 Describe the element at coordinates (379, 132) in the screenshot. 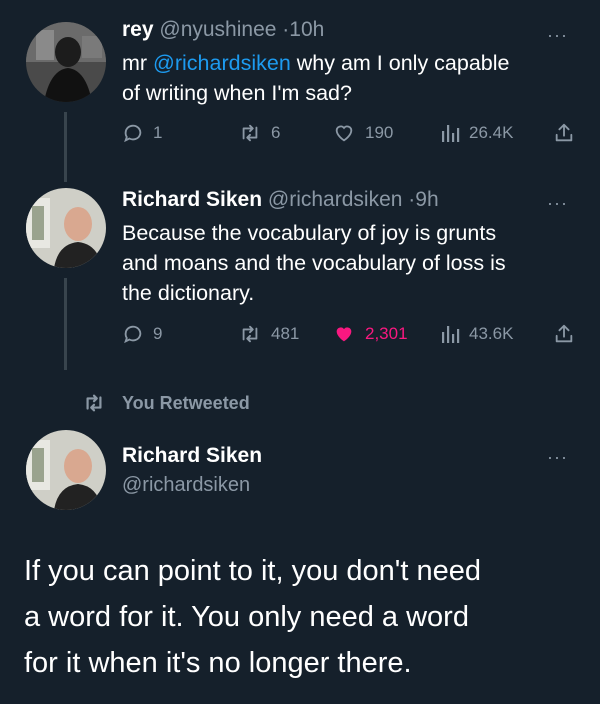

I see `like-count: 190` at that location.